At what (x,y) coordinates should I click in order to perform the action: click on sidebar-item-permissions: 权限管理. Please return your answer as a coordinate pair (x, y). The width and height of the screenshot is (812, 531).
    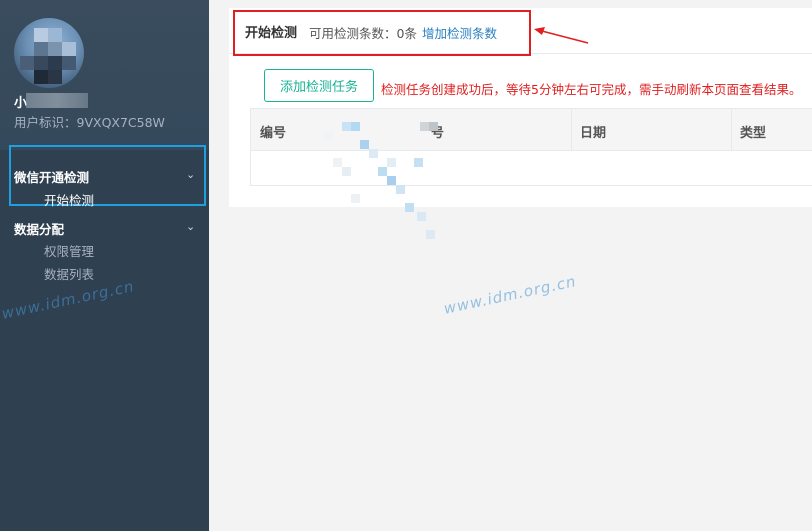
    Looking at the image, I should click on (69, 250).